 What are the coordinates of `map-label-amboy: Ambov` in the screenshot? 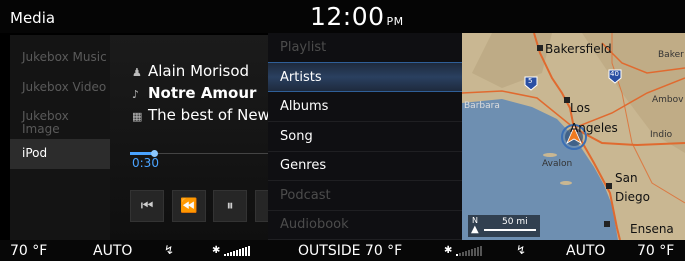 It's located at (668, 100).